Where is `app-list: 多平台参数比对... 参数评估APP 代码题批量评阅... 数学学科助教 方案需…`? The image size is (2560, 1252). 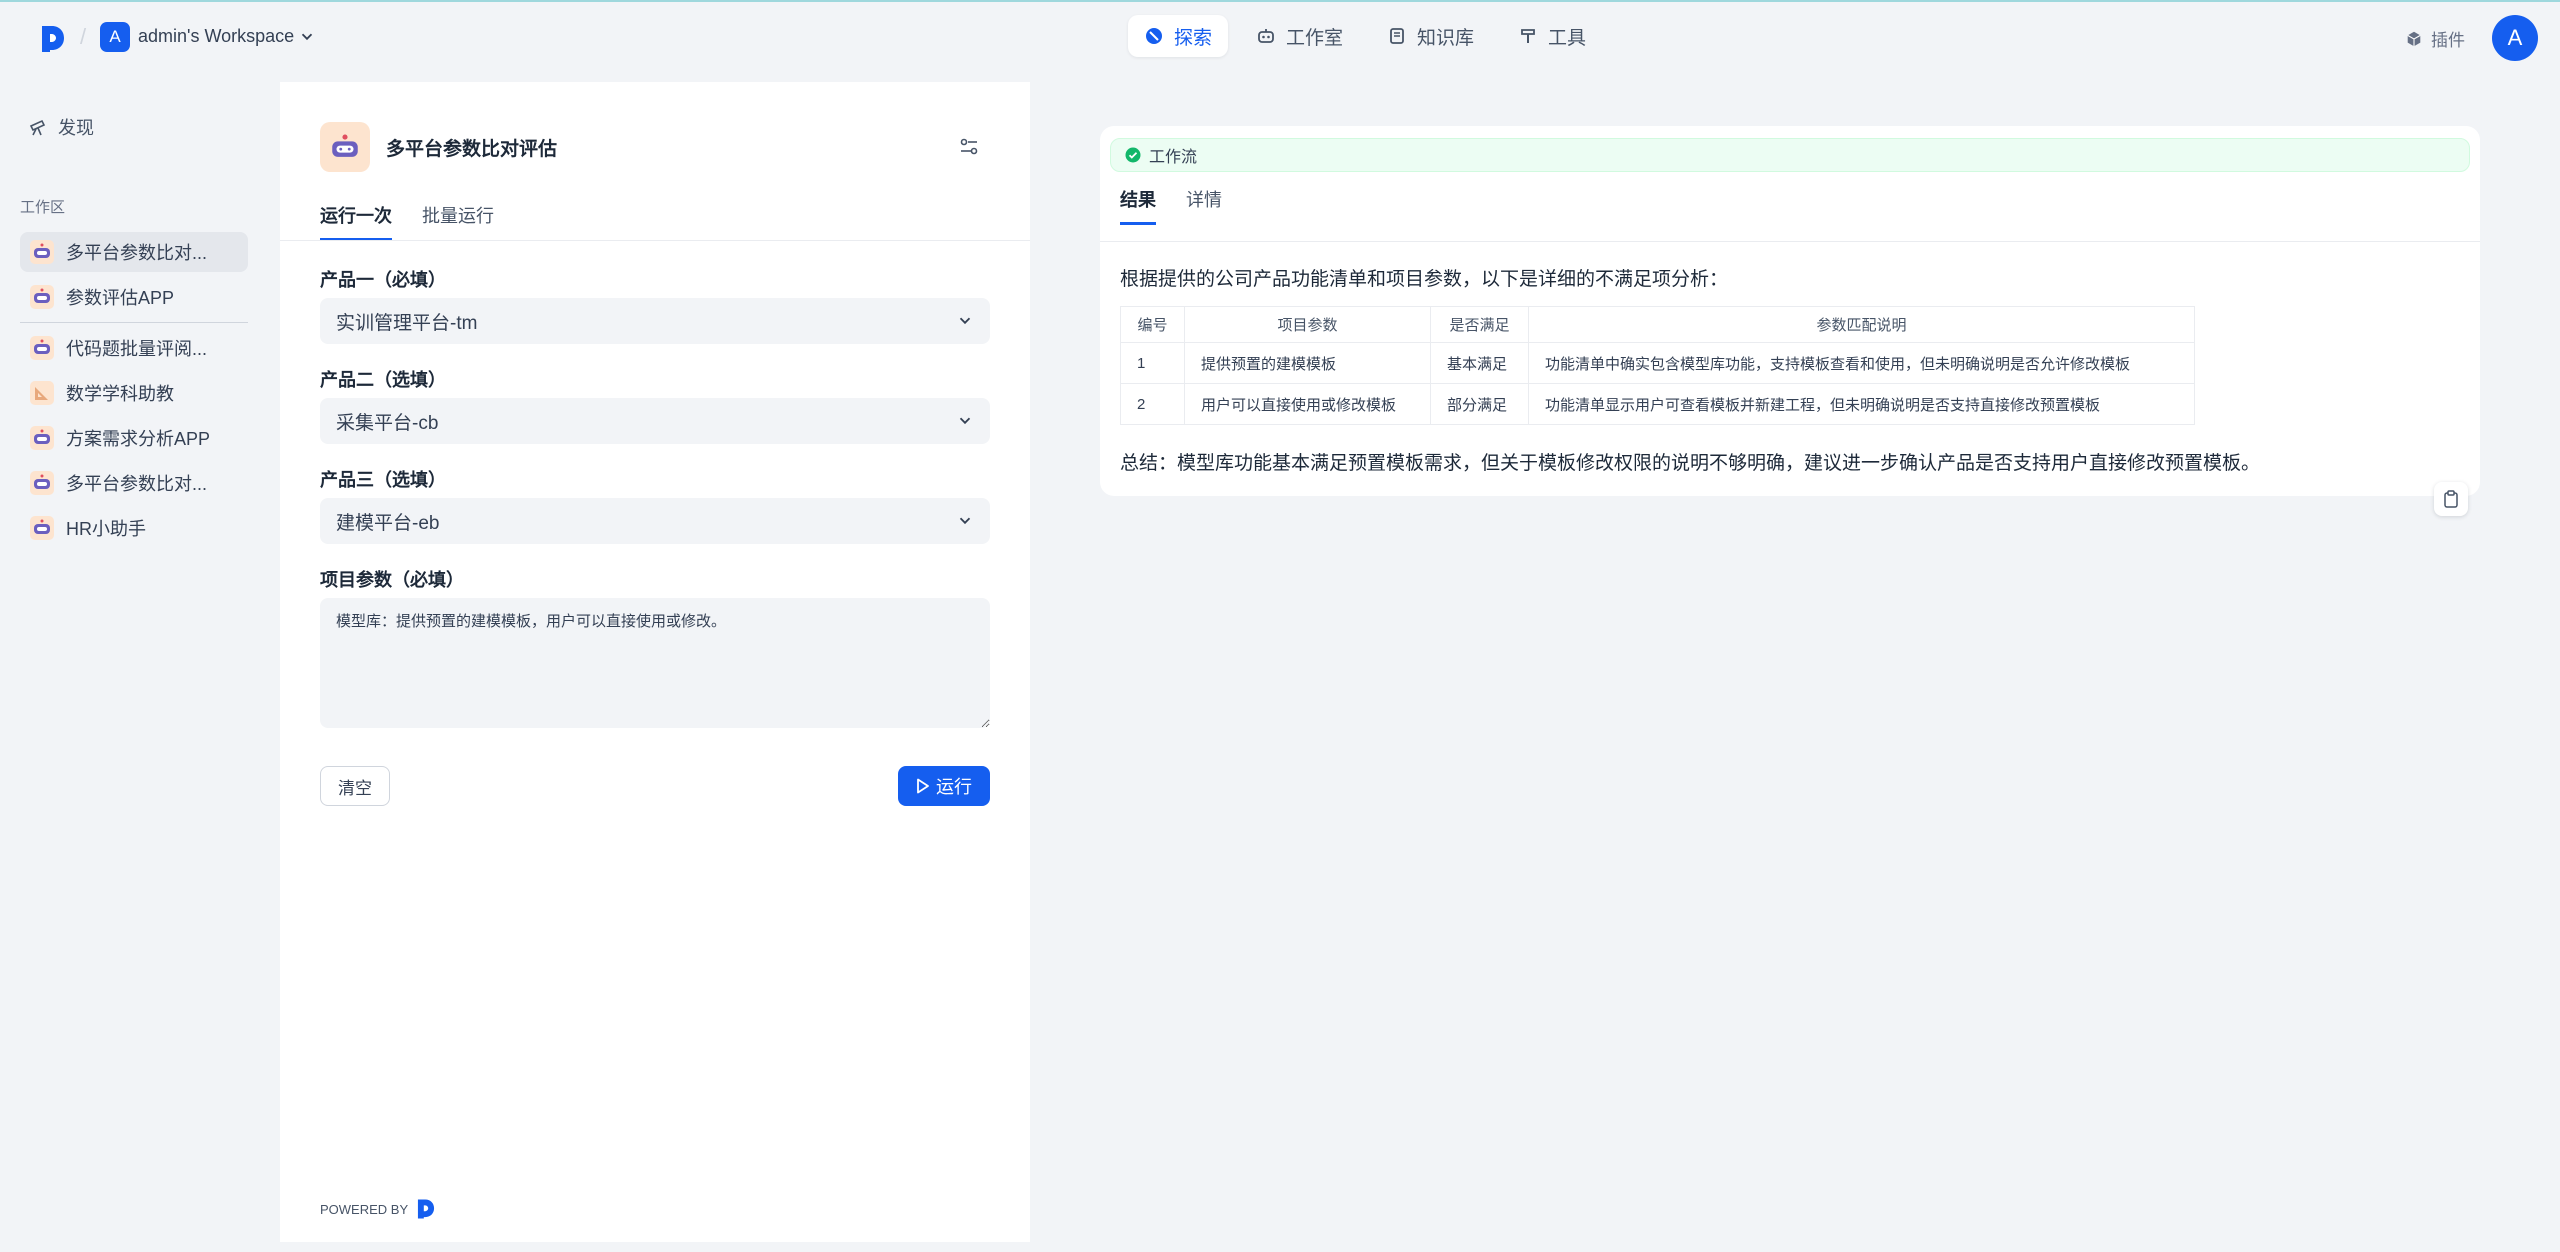
app-list: 多平台参数比对... 参数评估APP 代码题批量评阅... 数学学科助教 方案需… is located at coordinates (134, 392).